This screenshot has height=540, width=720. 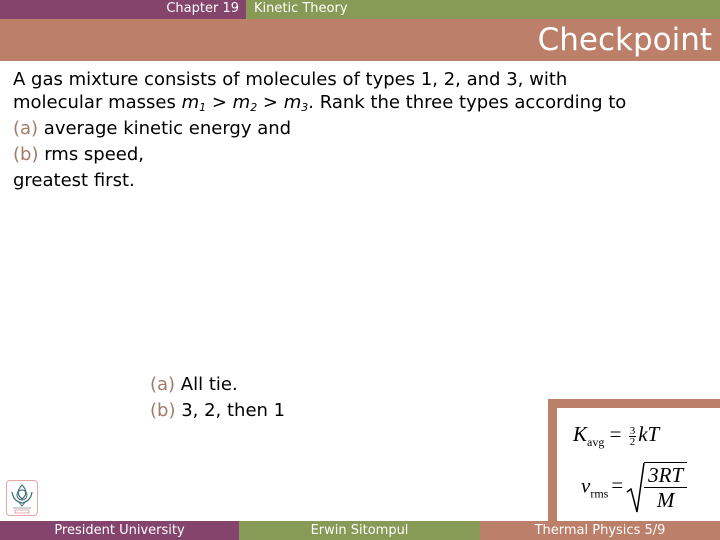 I want to click on rms-speed-formula: vrms = 3RT M, so click(x=634, y=487).